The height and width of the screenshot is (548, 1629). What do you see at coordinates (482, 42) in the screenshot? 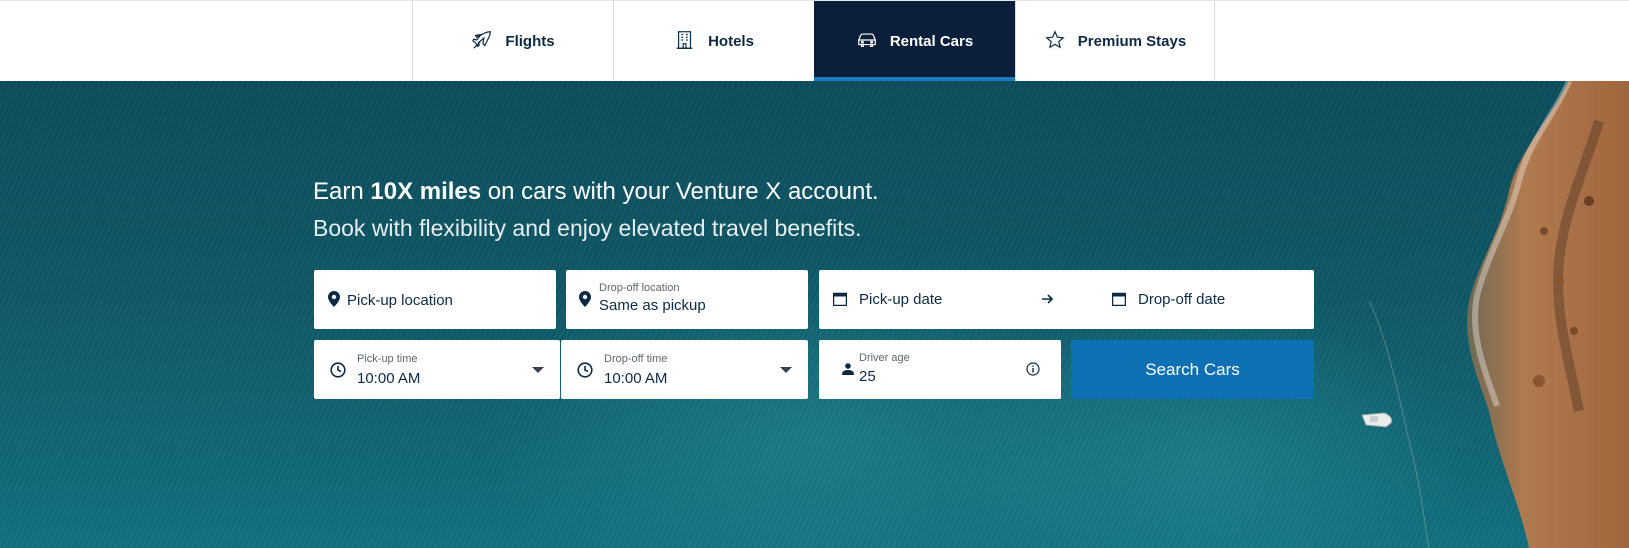
I see `airplane-icon` at bounding box center [482, 42].